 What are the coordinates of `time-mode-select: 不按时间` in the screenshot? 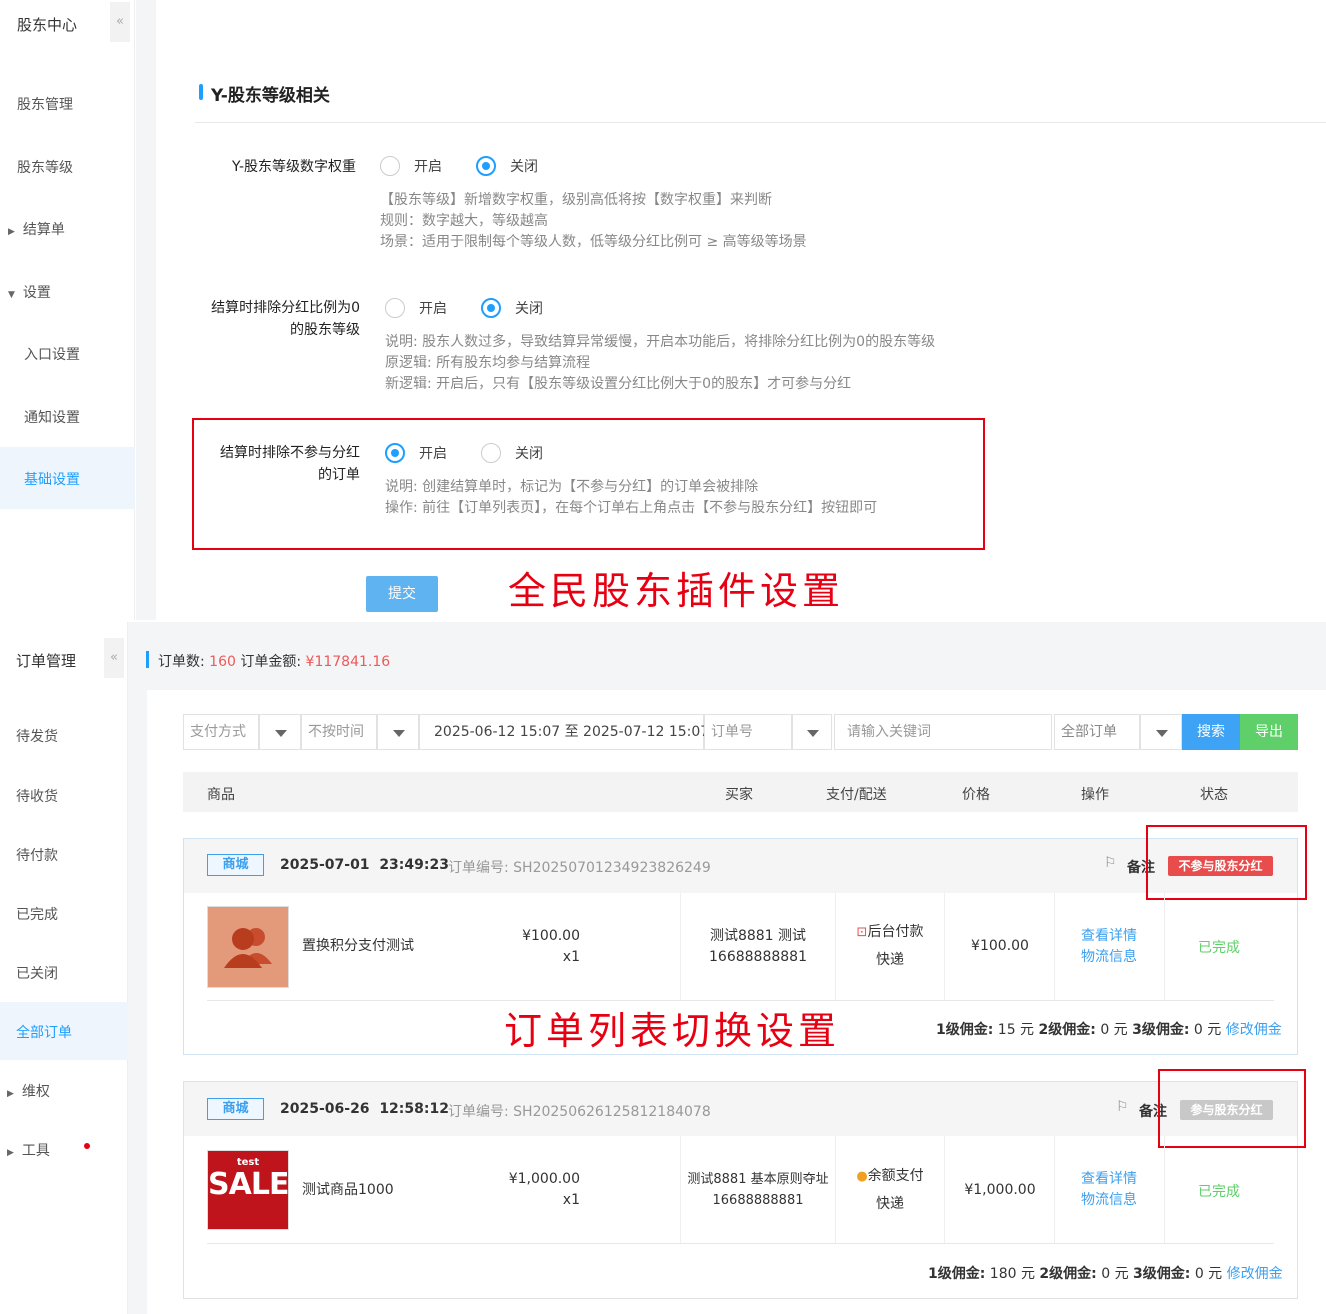 It's located at (339, 732).